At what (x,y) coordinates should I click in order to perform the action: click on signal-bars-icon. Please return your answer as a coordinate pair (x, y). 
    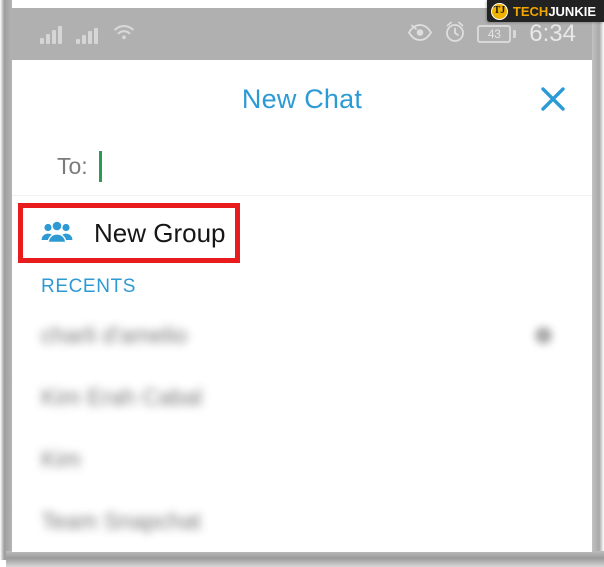
    Looking at the image, I should click on (51, 34).